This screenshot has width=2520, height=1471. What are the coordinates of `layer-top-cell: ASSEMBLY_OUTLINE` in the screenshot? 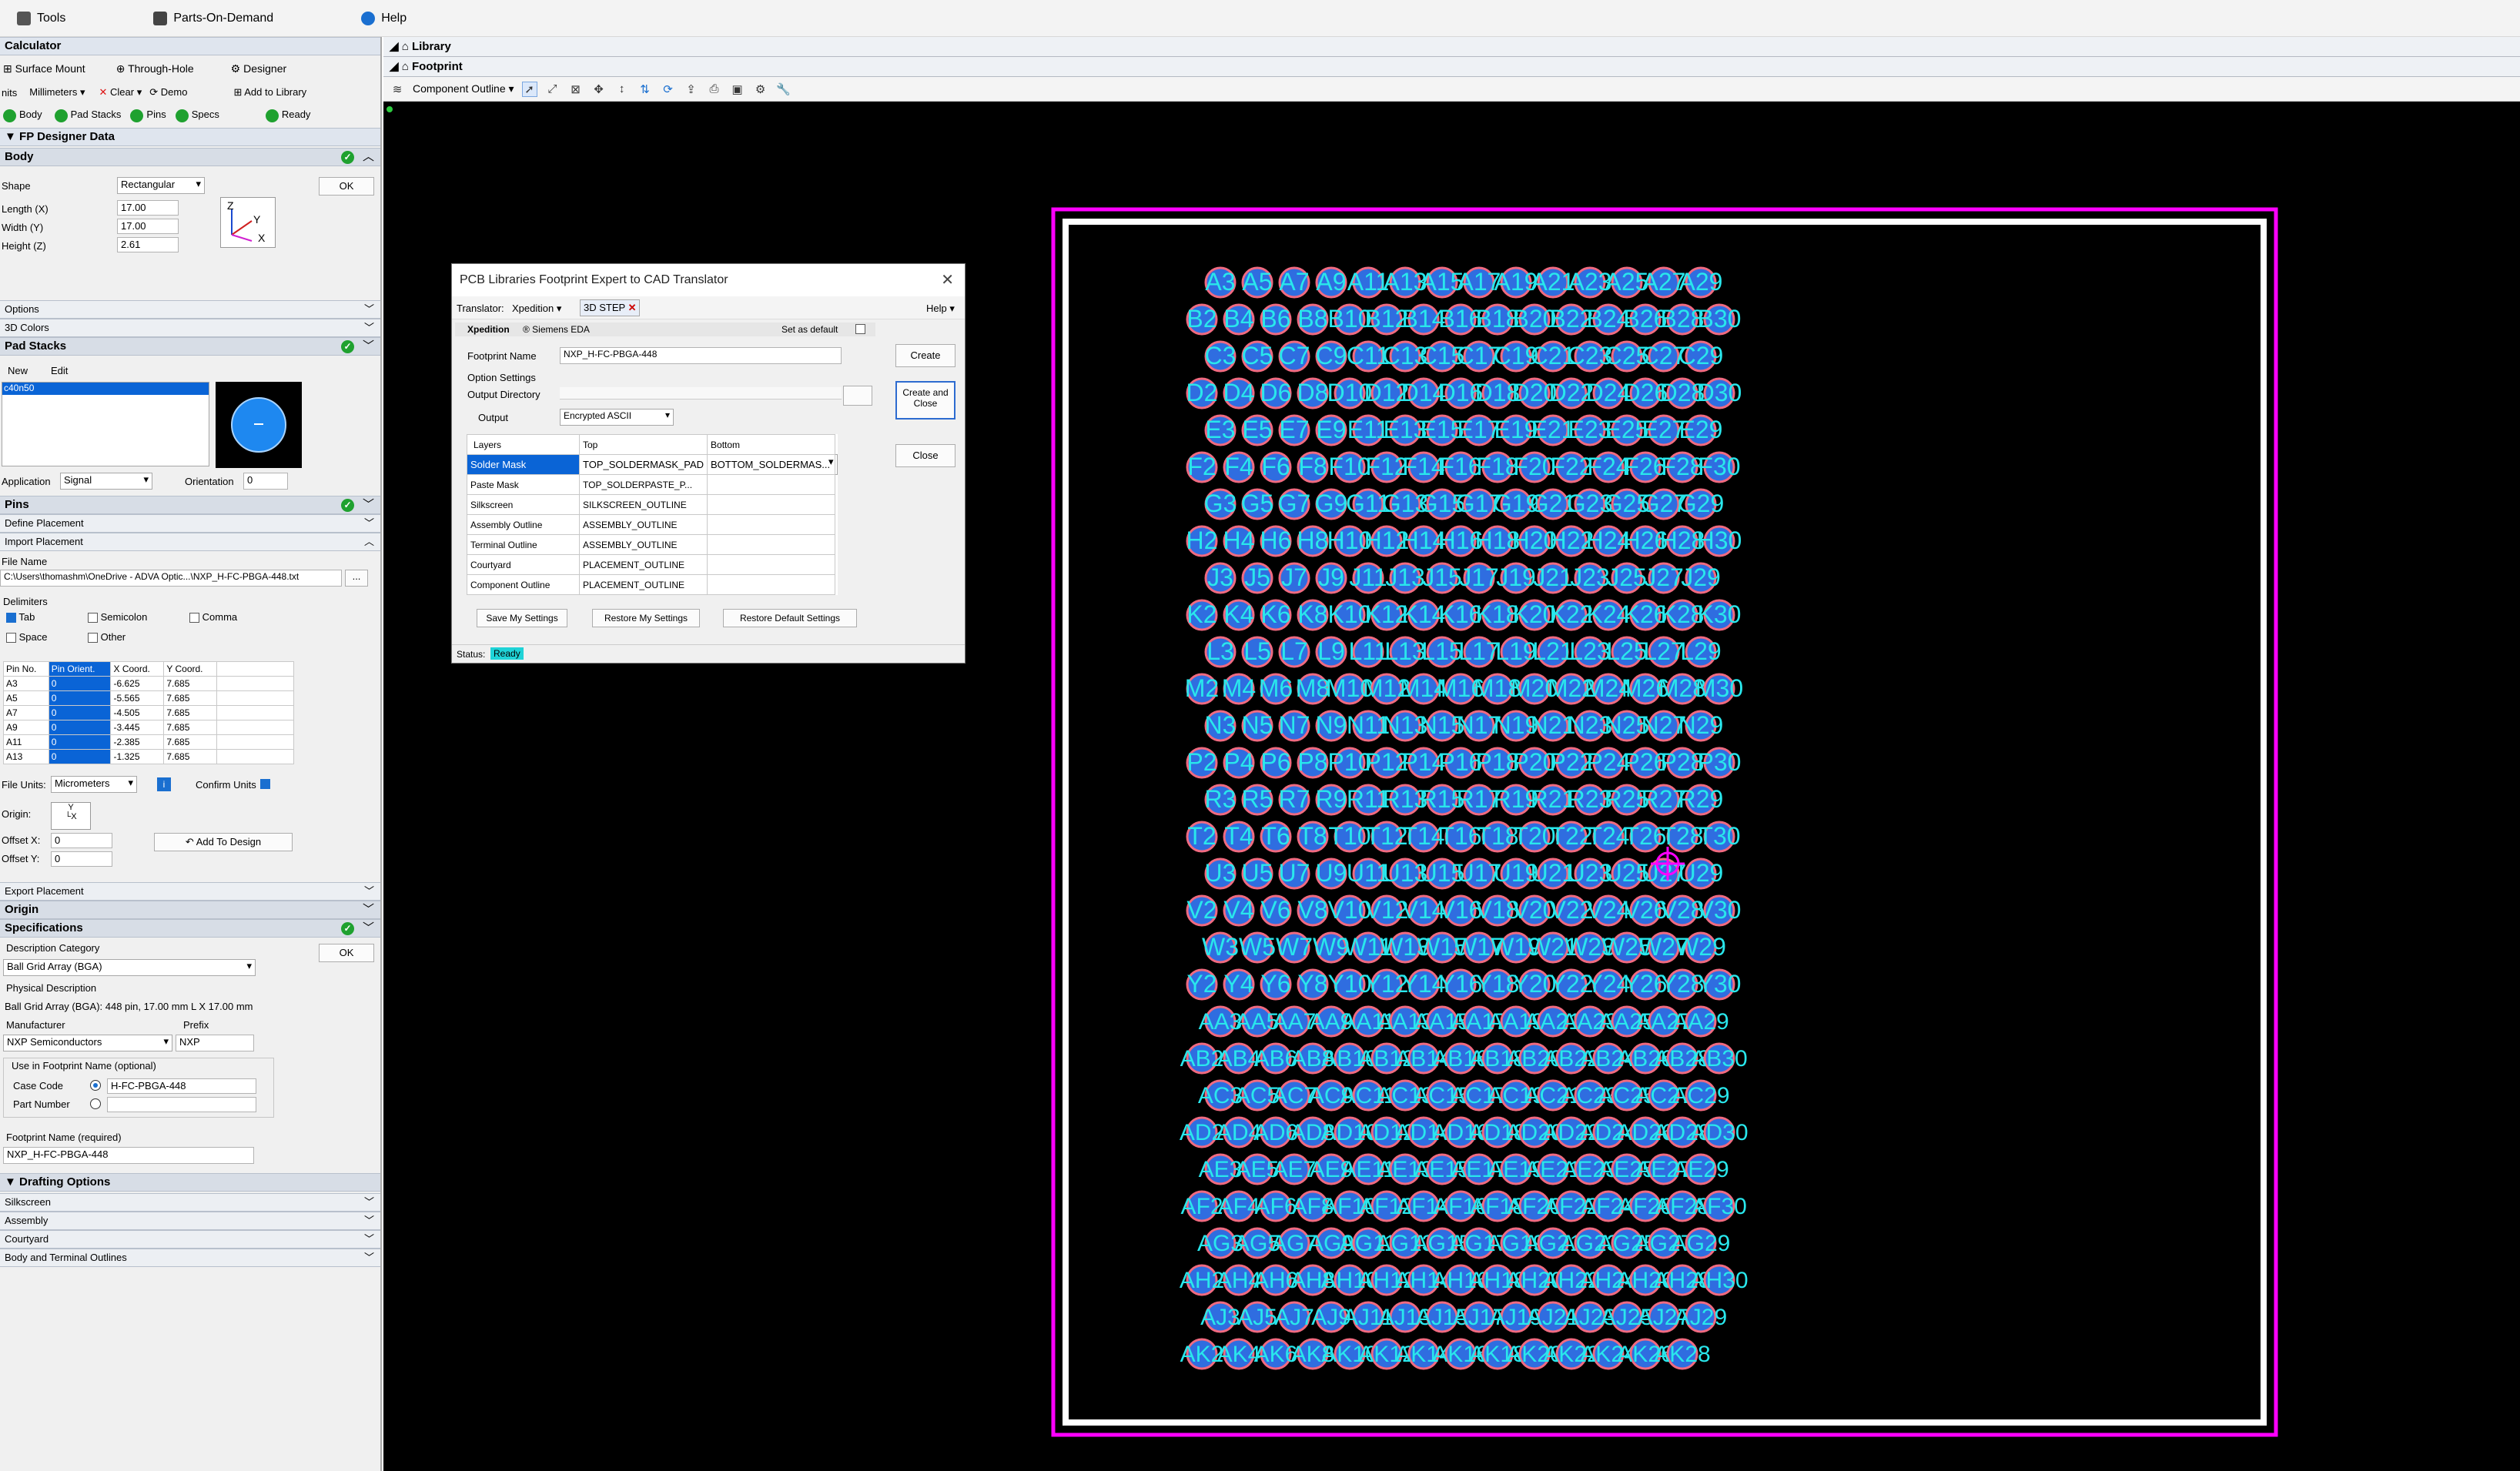 It's located at (643, 524).